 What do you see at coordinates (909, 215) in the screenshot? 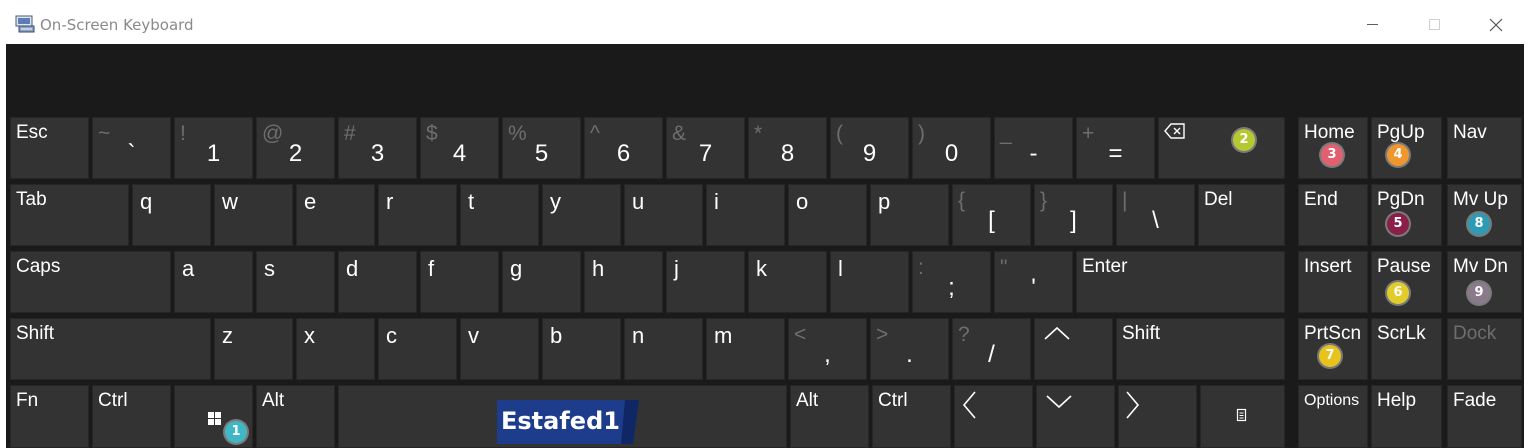
I see `key-p: p` at bounding box center [909, 215].